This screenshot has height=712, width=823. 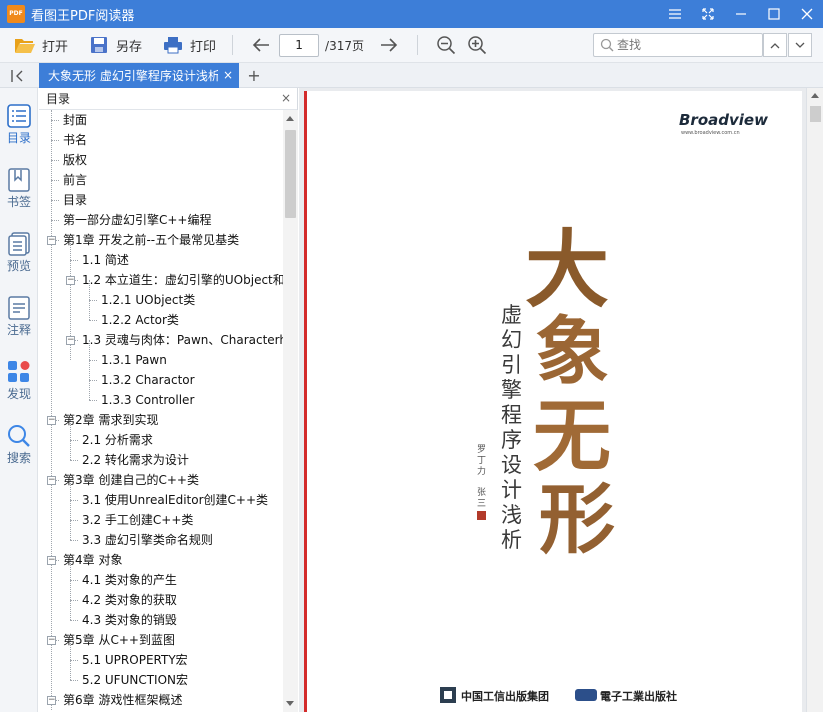 I want to click on add-tab-button: +, so click(x=254, y=75).